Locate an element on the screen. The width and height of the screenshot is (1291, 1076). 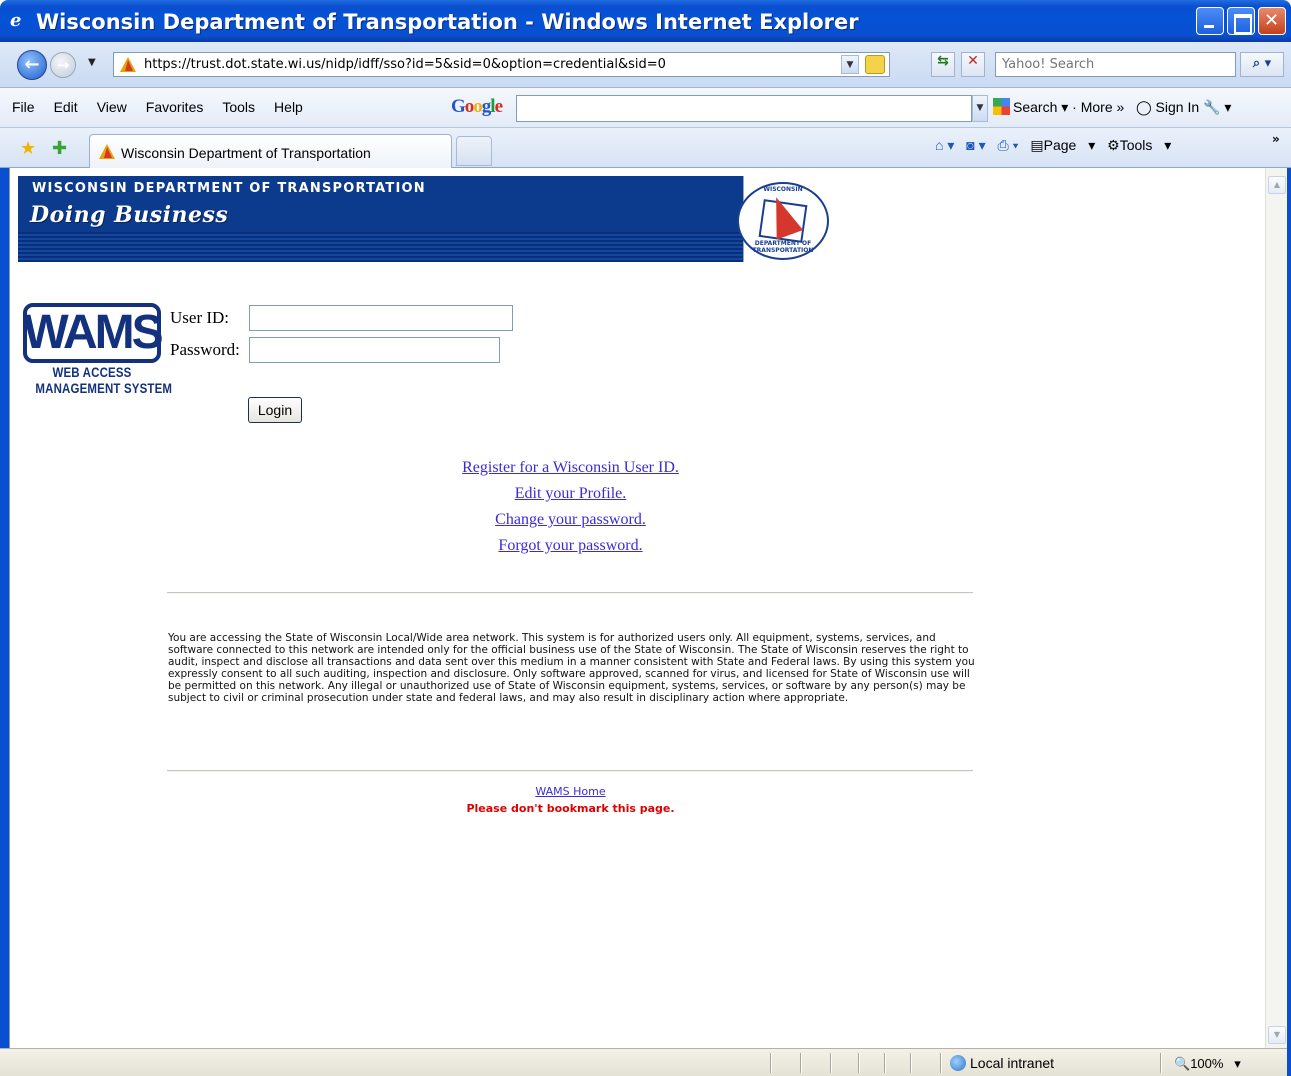
wams-home-wrap: WAMS Home is located at coordinates (570, 791).